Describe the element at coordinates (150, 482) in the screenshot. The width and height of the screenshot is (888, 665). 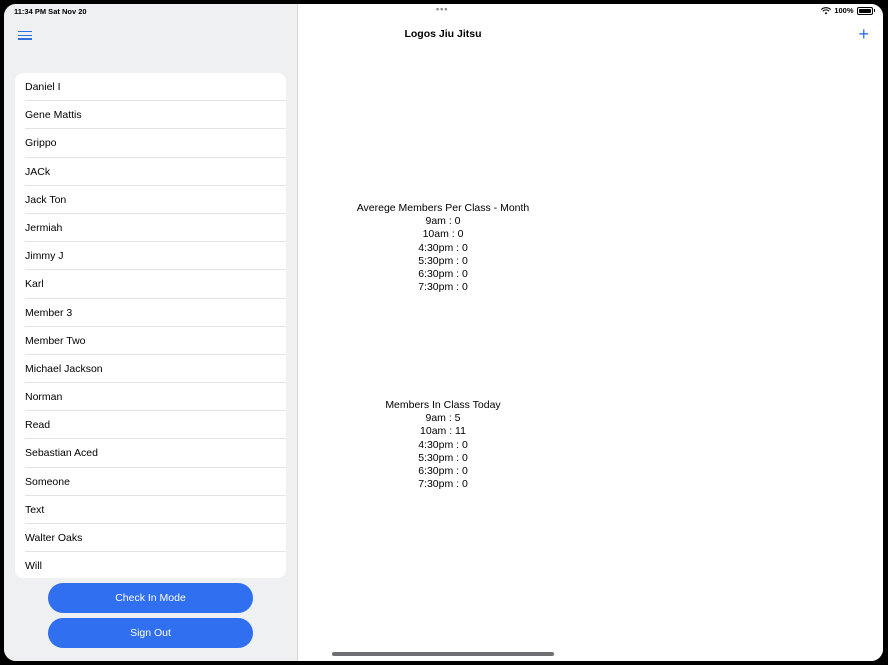
I see `member-list-item: Someone` at that location.